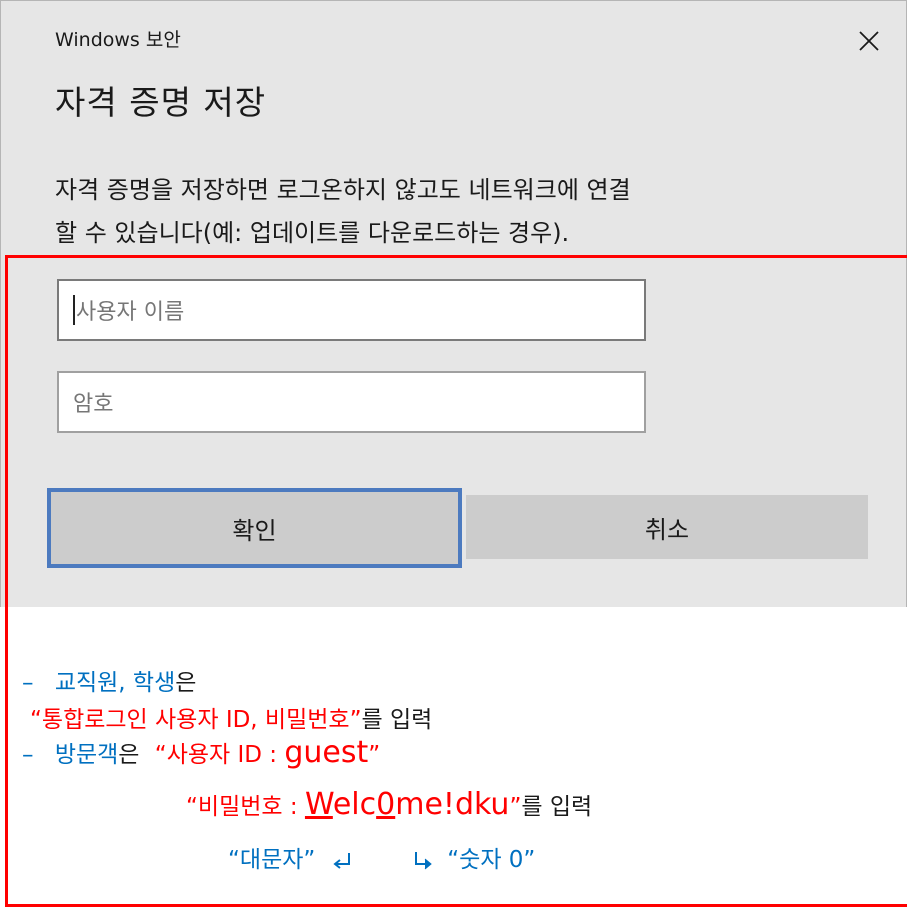 The height and width of the screenshot is (908, 907). Describe the element at coordinates (491, 860) in the screenshot. I see `note-digit-hint: “숫자 0”` at that location.